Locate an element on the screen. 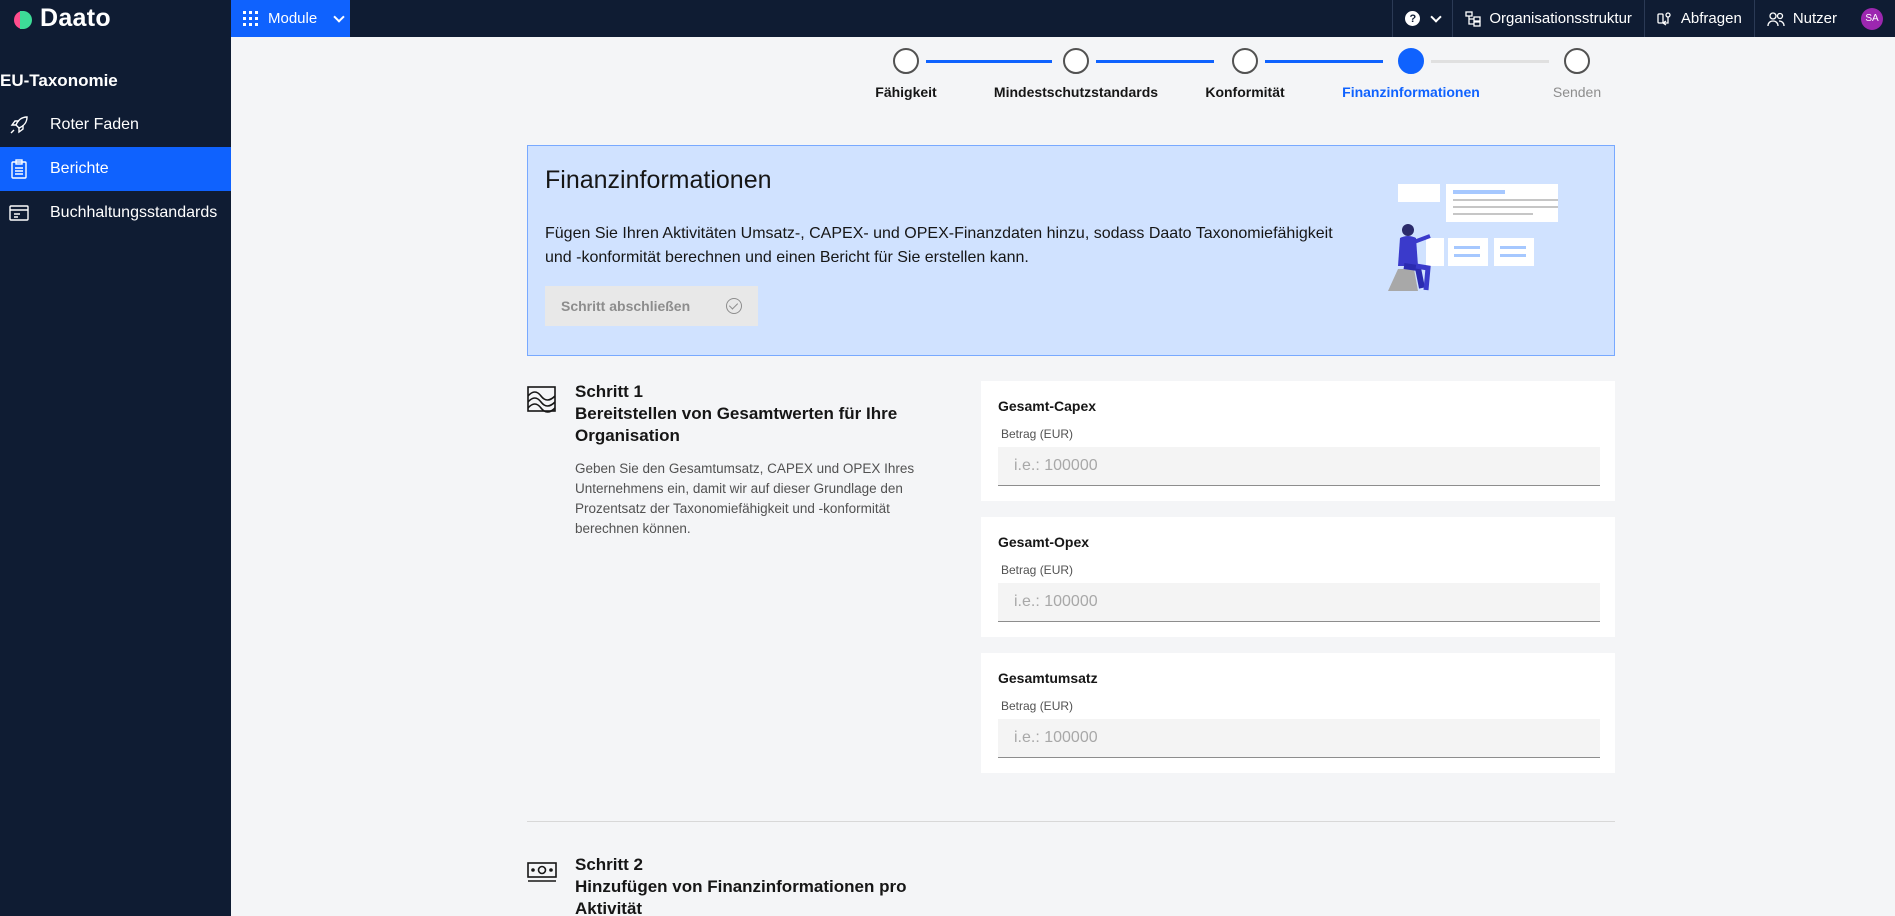  sidebar-item-roter-faden: Roter Faden is located at coordinates (115, 125).